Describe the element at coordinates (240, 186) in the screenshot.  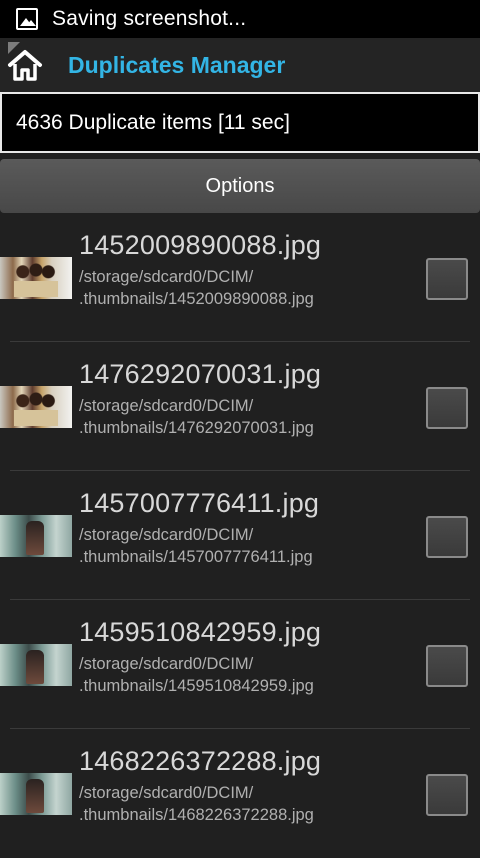
I see `options-button: Options` at that location.